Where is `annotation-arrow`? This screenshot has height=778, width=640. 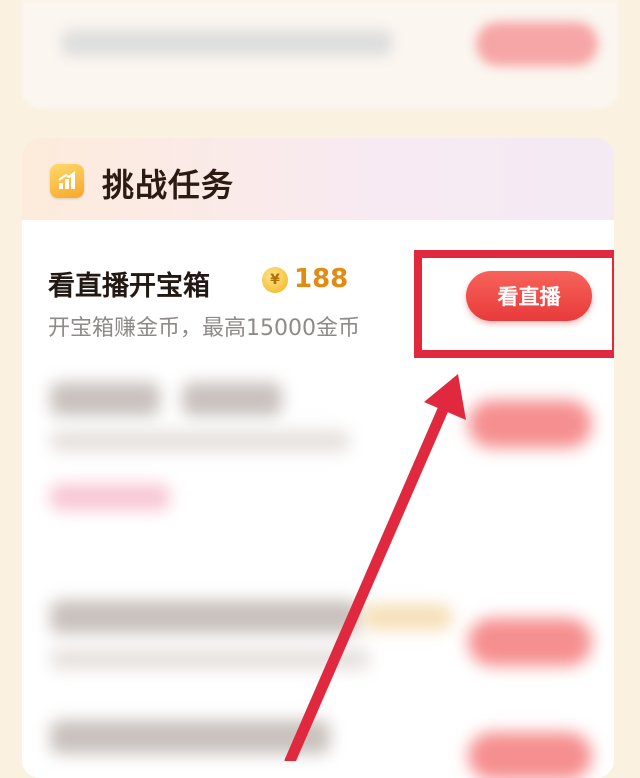
annotation-arrow is located at coordinates (375, 567).